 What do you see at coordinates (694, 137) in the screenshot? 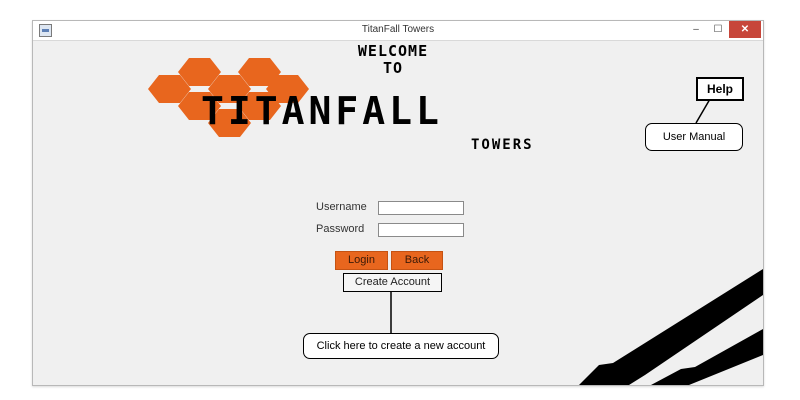
I see `user-manual-callout: User Manual` at bounding box center [694, 137].